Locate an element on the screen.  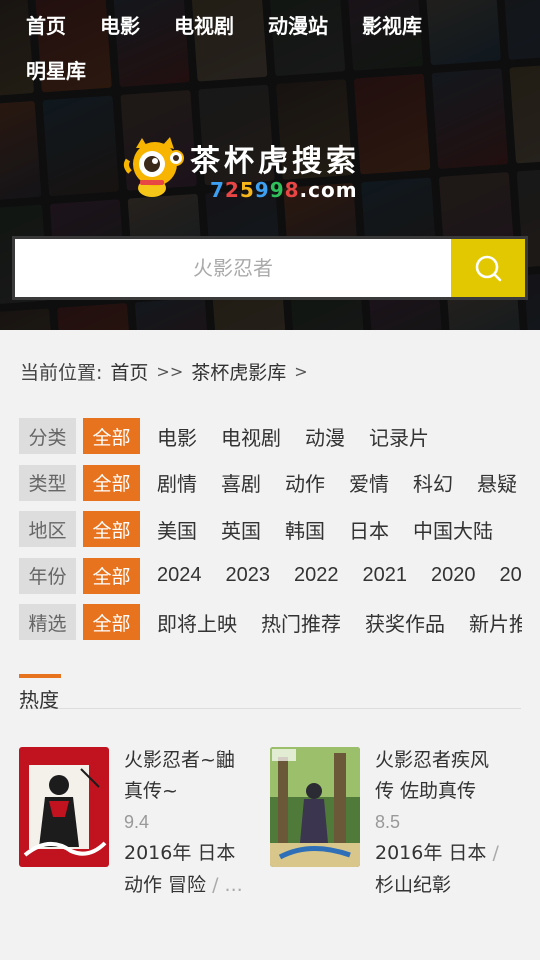
tiger-mascot-icon is located at coordinates (153, 167).